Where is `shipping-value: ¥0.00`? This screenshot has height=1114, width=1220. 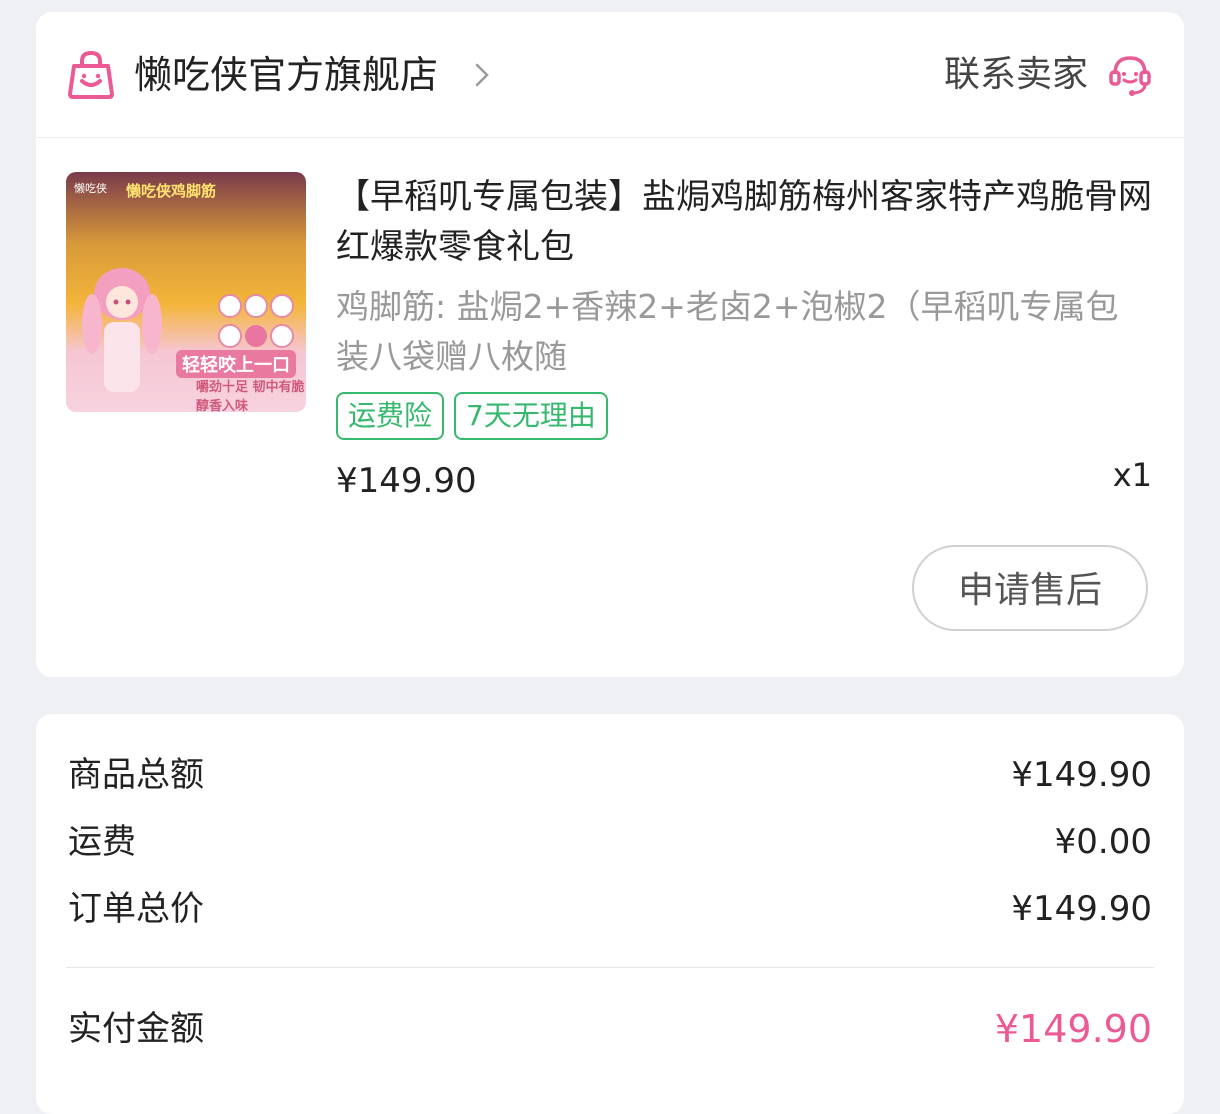 shipping-value: ¥0.00 is located at coordinates (1103, 842).